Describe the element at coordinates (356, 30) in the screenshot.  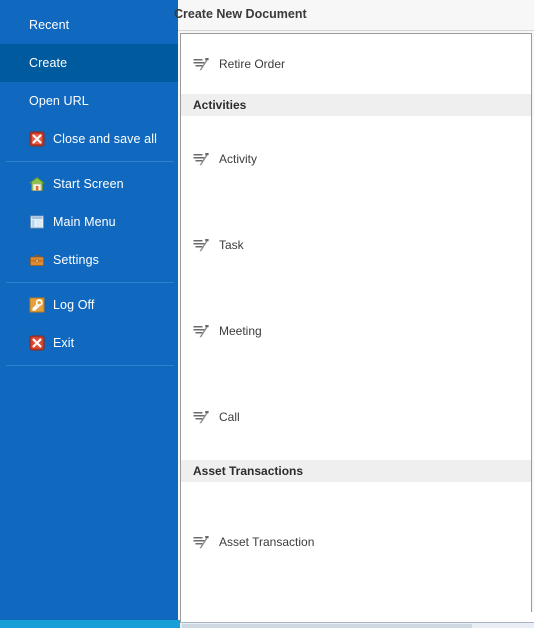
I see `header-divider` at that location.